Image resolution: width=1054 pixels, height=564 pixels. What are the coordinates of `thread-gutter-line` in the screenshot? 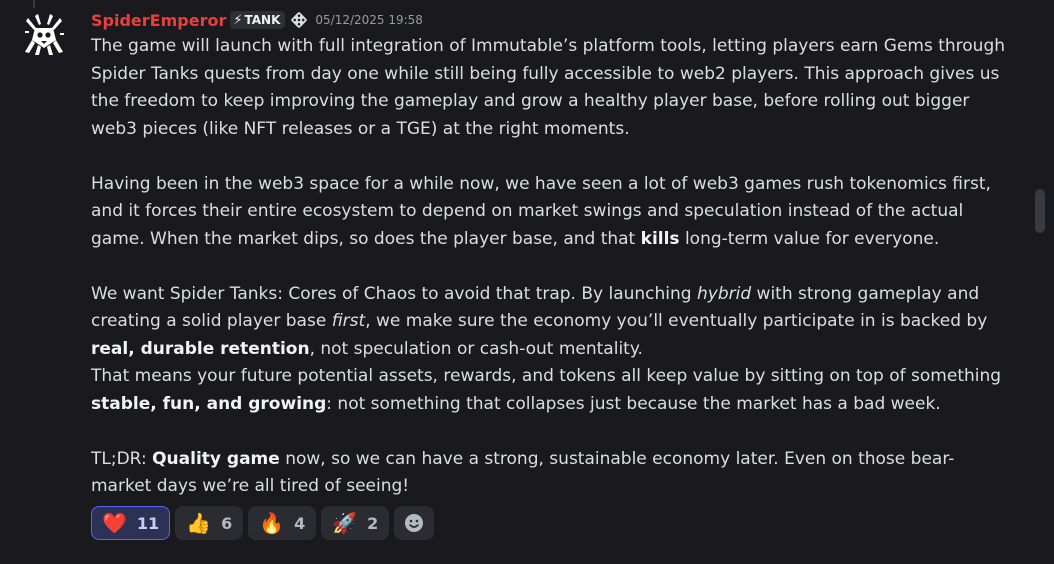 It's located at (34, 4).